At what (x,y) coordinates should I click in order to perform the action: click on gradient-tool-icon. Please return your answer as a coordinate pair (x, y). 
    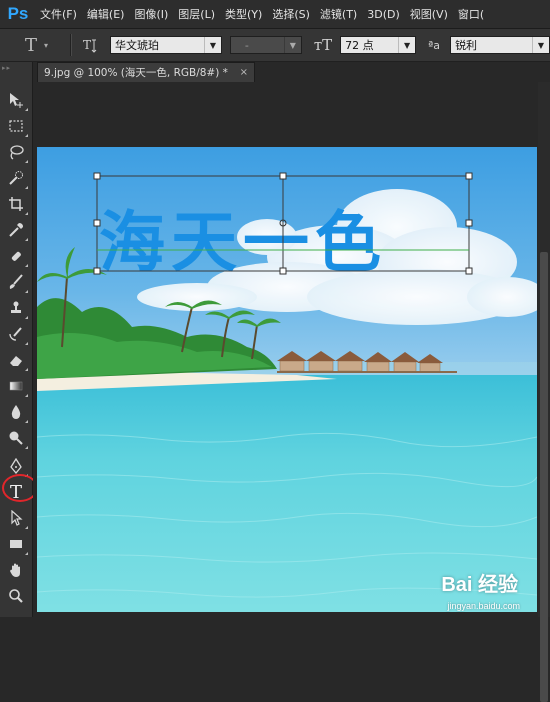
    Looking at the image, I should click on (16, 386).